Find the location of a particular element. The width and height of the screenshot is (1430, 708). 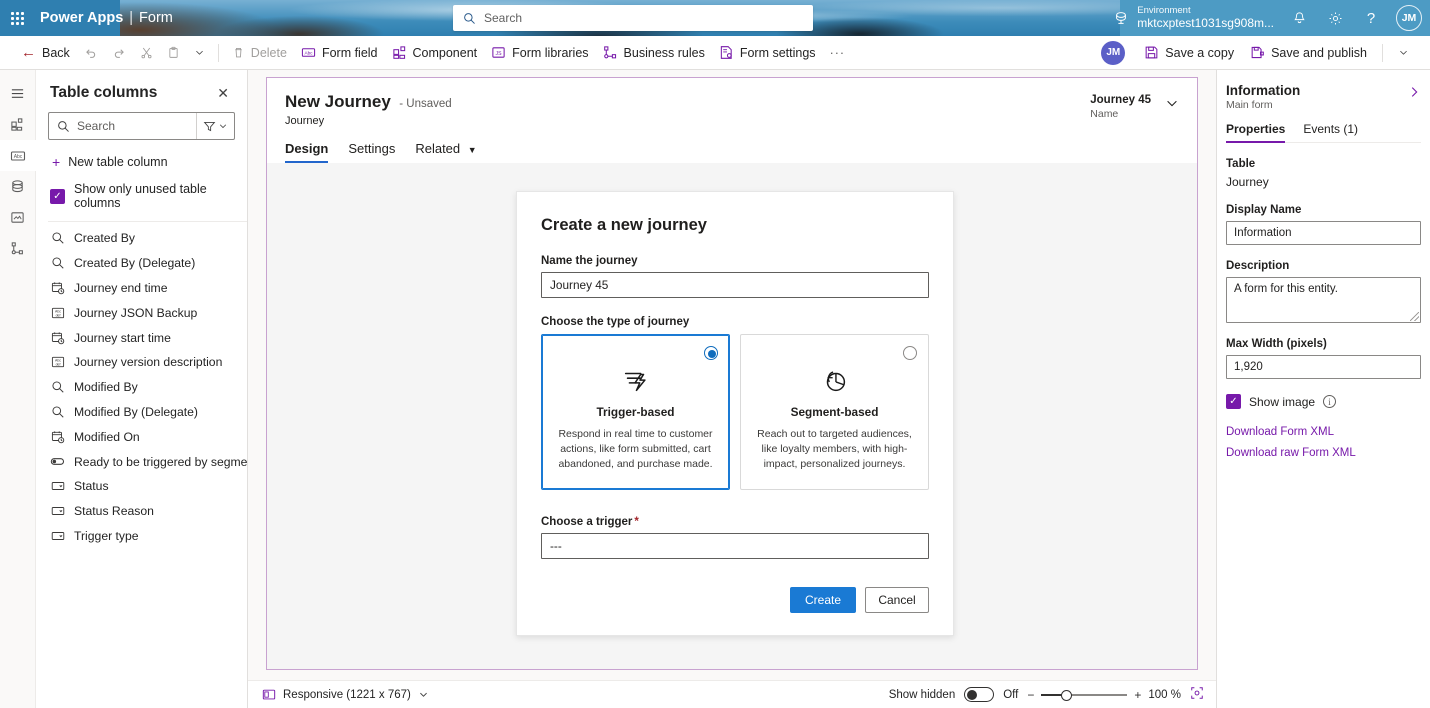

components-icon is located at coordinates (18, 124).